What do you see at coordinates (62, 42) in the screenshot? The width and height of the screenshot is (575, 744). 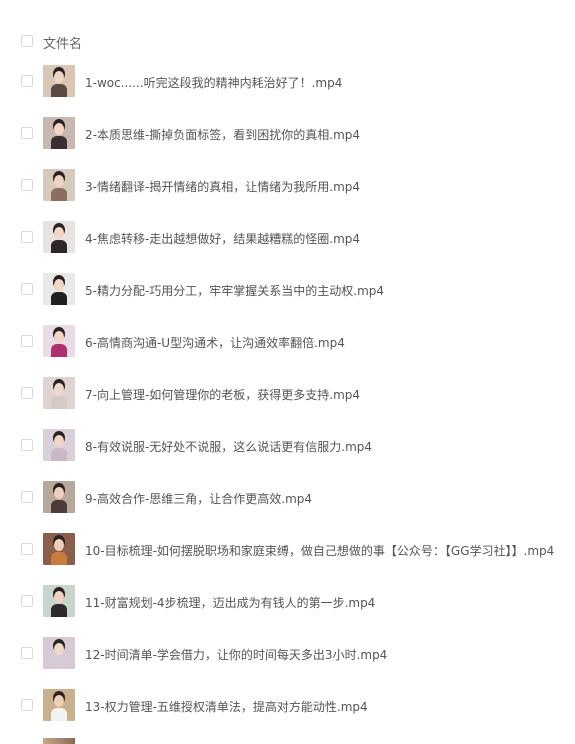 I see `column-header-filename: 文件名` at bounding box center [62, 42].